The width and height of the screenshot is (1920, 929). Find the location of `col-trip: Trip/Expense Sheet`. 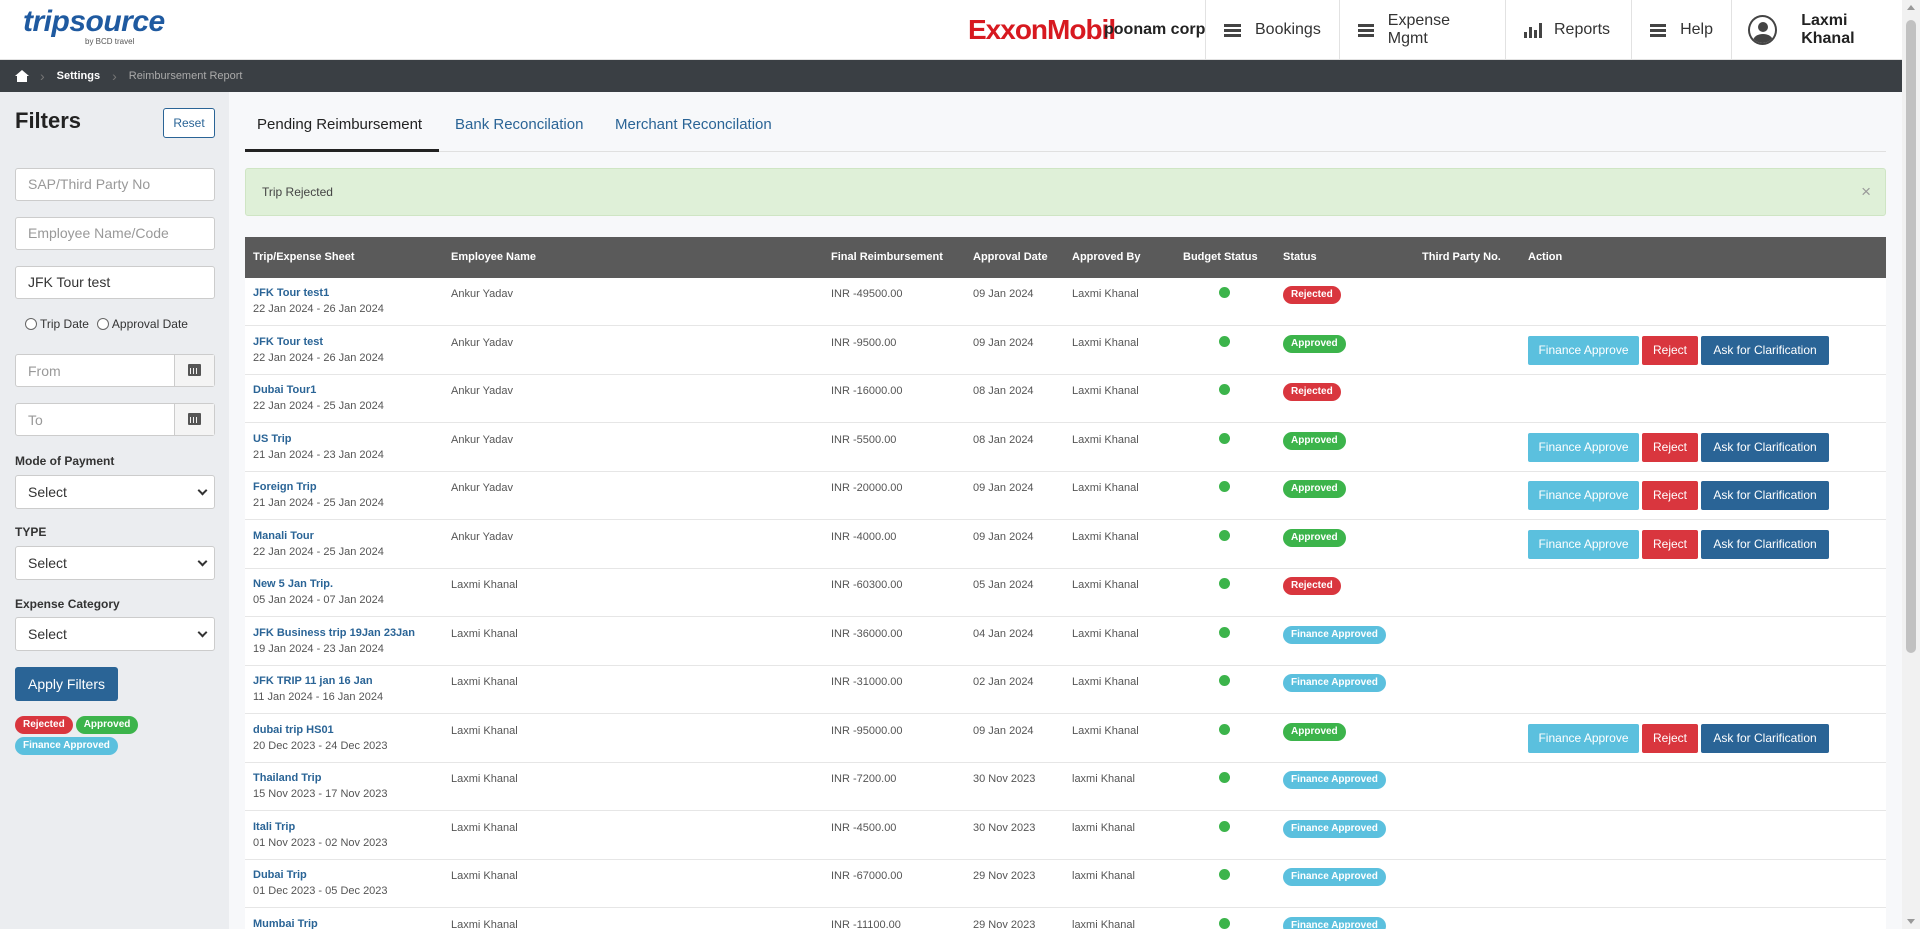

col-trip: Trip/Expense Sheet is located at coordinates (303, 257).